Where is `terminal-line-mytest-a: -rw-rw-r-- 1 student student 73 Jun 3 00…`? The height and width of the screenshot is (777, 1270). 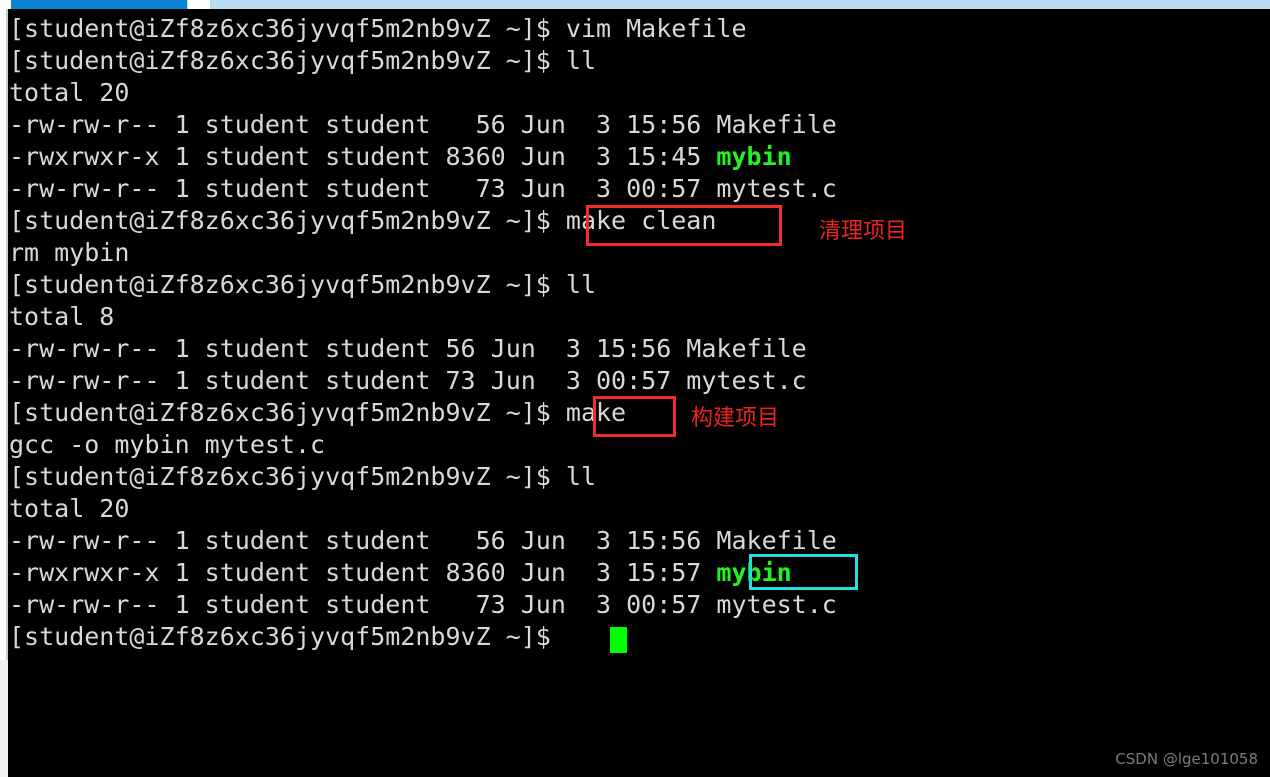
terminal-line-mytest-a: -rw-rw-r-- 1 student student 73 Jun 3 00… is located at coordinates (423, 188).